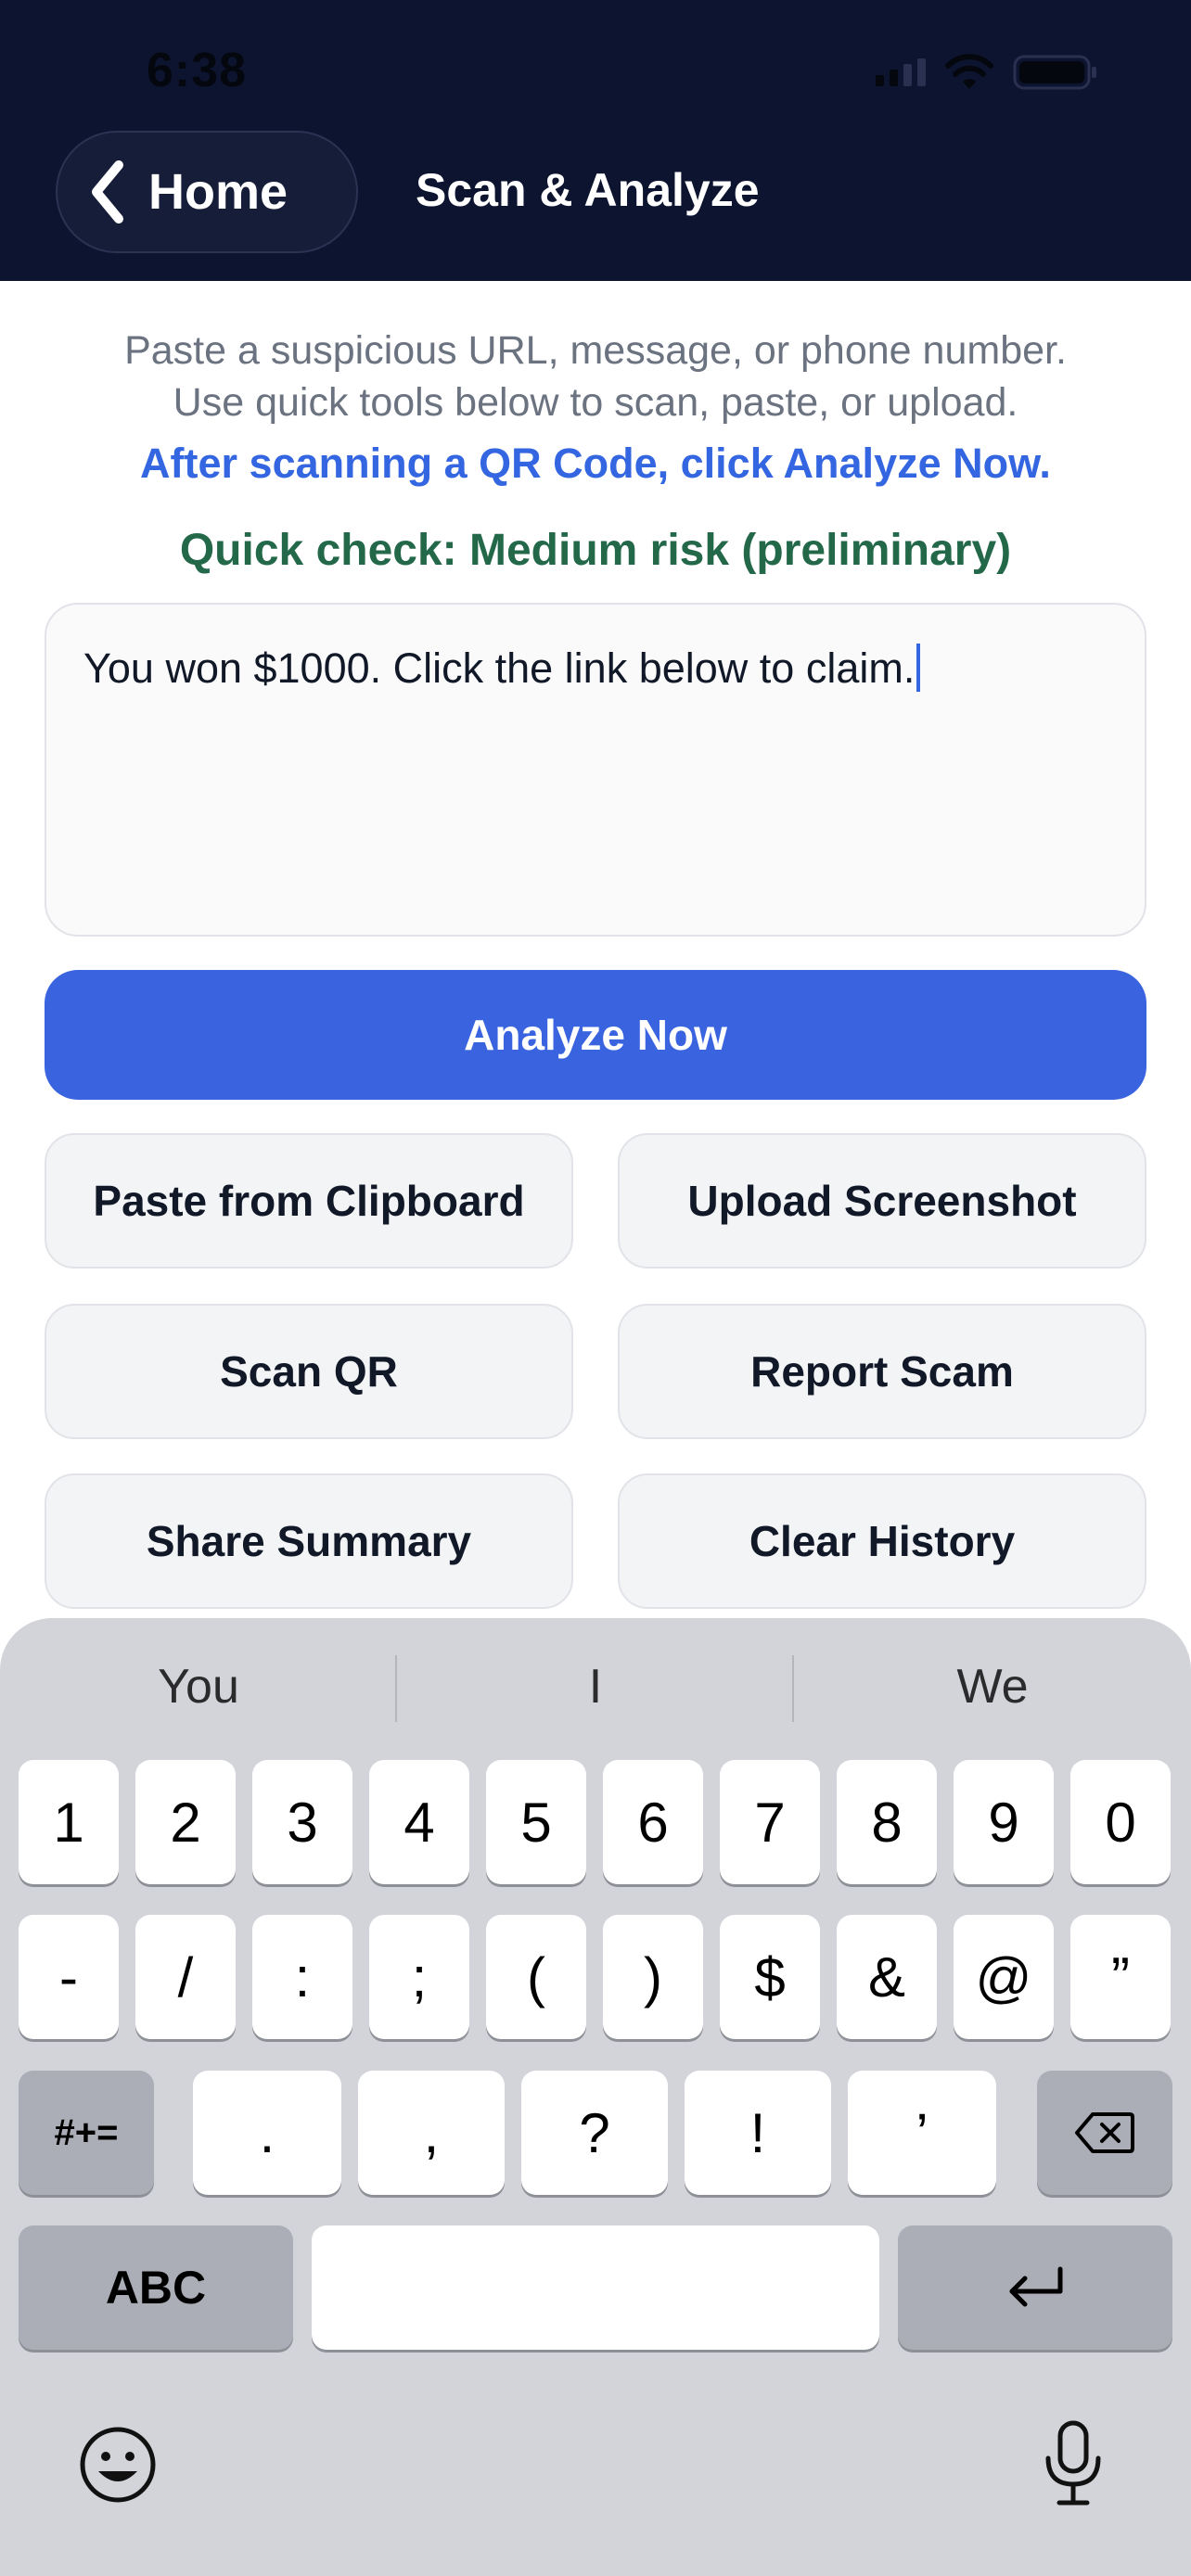 This screenshot has height=2576, width=1191. I want to click on battery-icon, so click(1055, 72).